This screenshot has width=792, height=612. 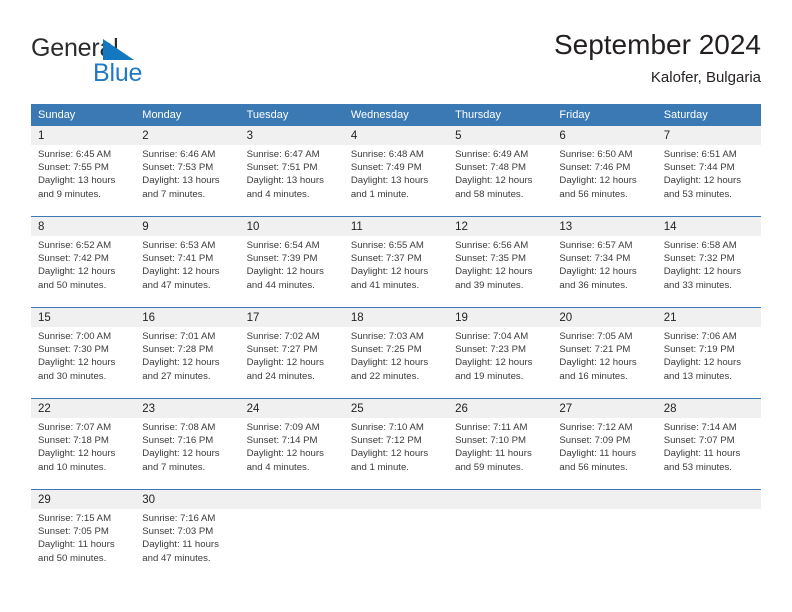 I want to click on day-number: 17, so click(x=291, y=317).